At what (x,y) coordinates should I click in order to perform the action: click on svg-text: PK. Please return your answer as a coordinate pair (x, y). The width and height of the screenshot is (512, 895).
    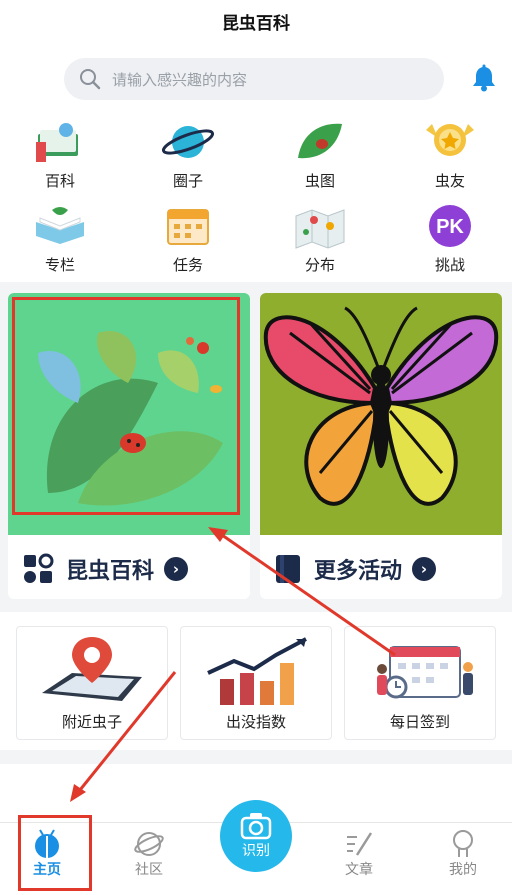
    Looking at the image, I should click on (450, 227).